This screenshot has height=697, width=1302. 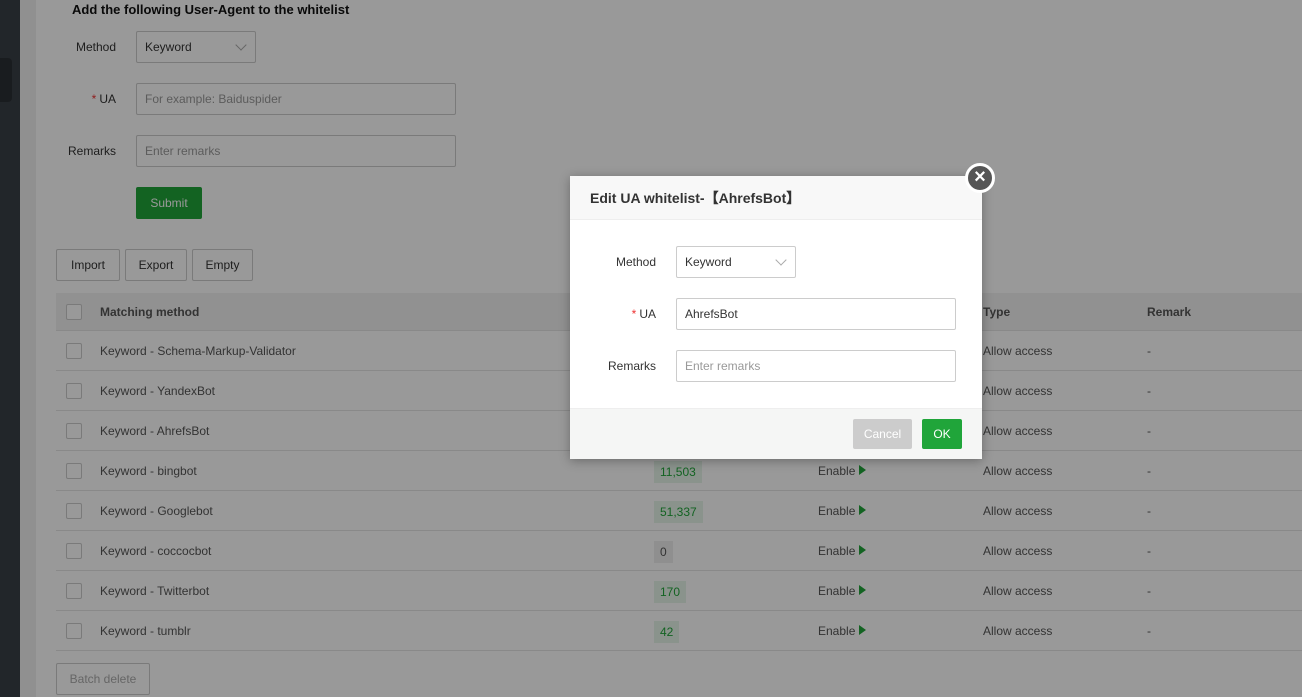 I want to click on modal-method-label: Method, so click(x=635, y=262).